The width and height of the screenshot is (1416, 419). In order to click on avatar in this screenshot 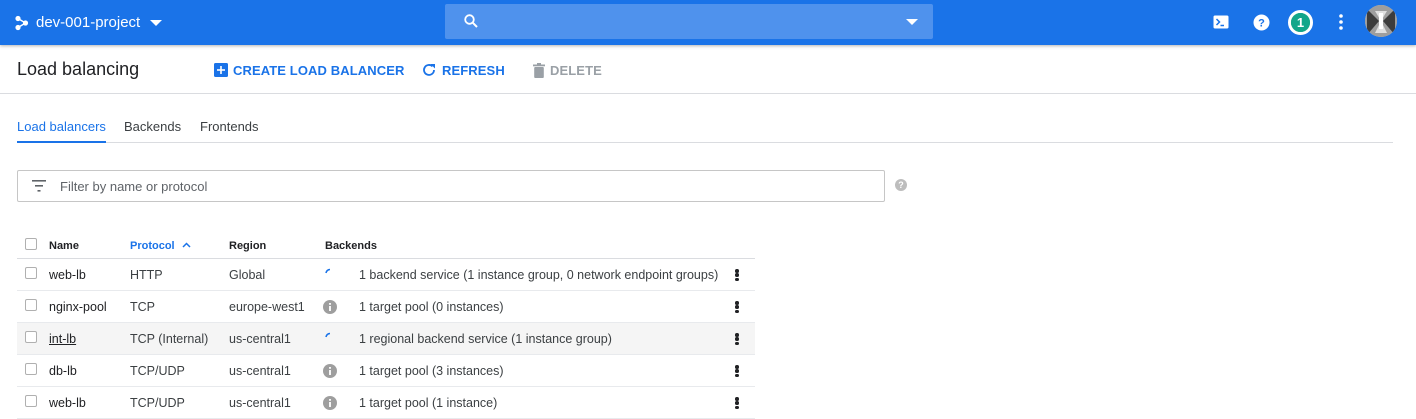, I will do `click(1381, 21)`.